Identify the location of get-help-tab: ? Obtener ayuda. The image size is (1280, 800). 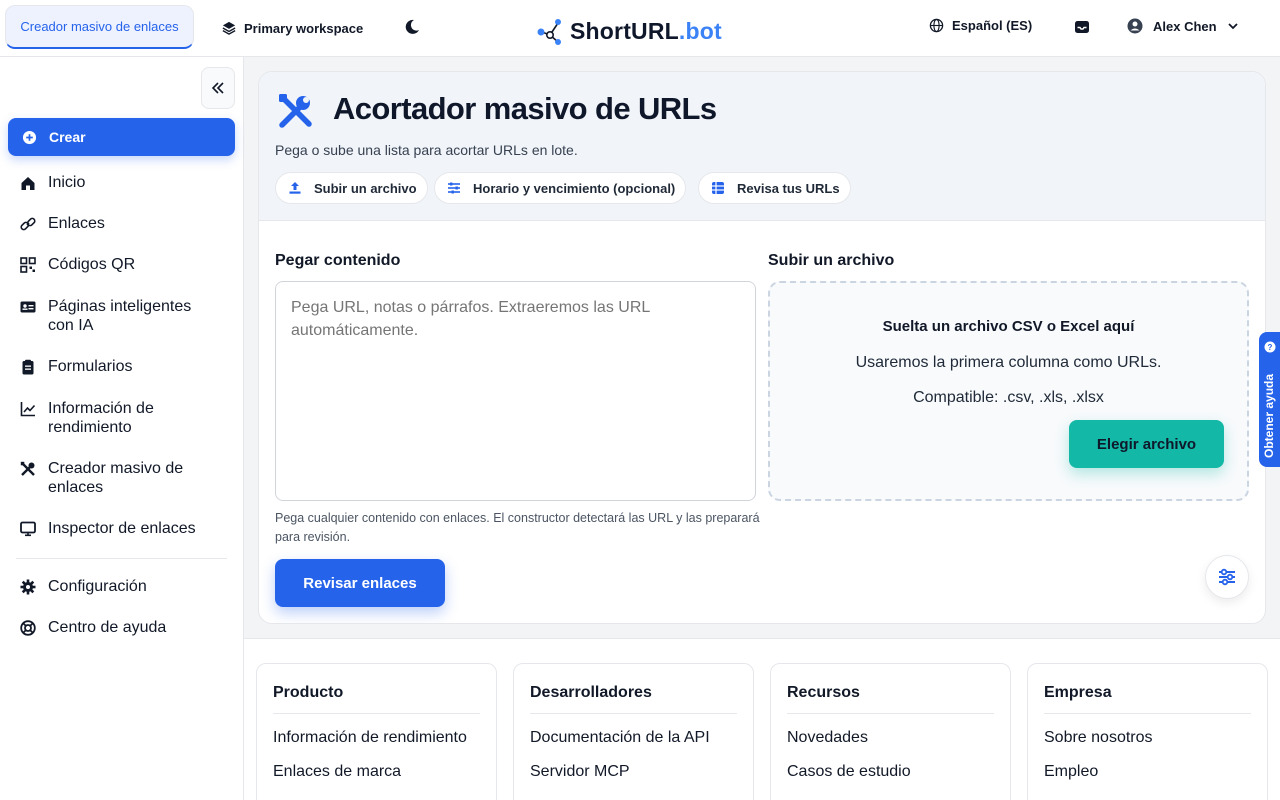
(1269, 399).